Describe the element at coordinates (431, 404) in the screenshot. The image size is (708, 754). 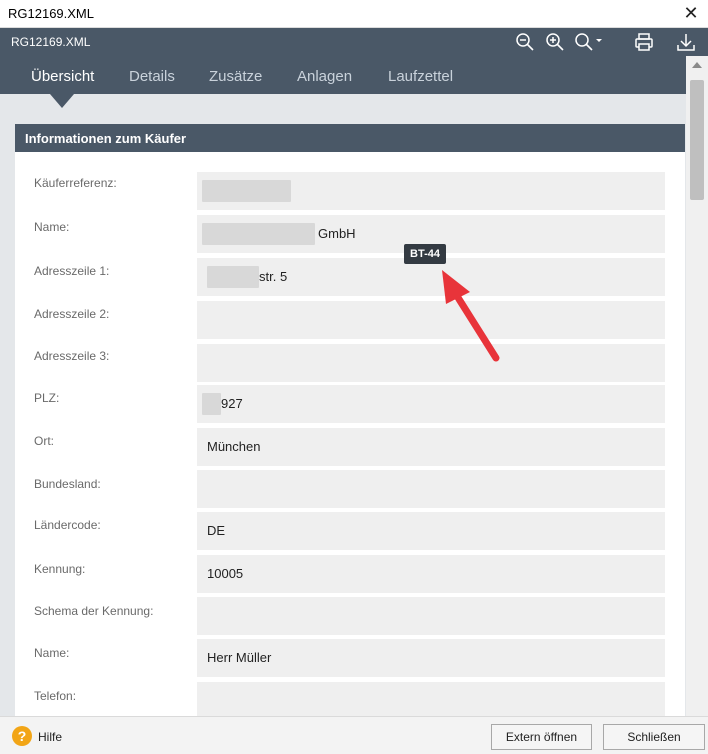
I see `field-value-plz: 927` at that location.